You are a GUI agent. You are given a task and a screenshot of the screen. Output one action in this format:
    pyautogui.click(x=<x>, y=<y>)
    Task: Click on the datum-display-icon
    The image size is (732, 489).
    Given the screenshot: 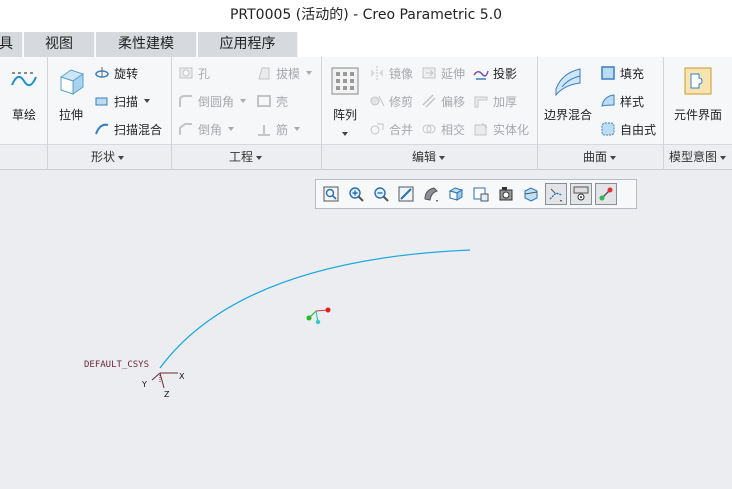 What is the action you would take?
    pyautogui.click(x=556, y=194)
    